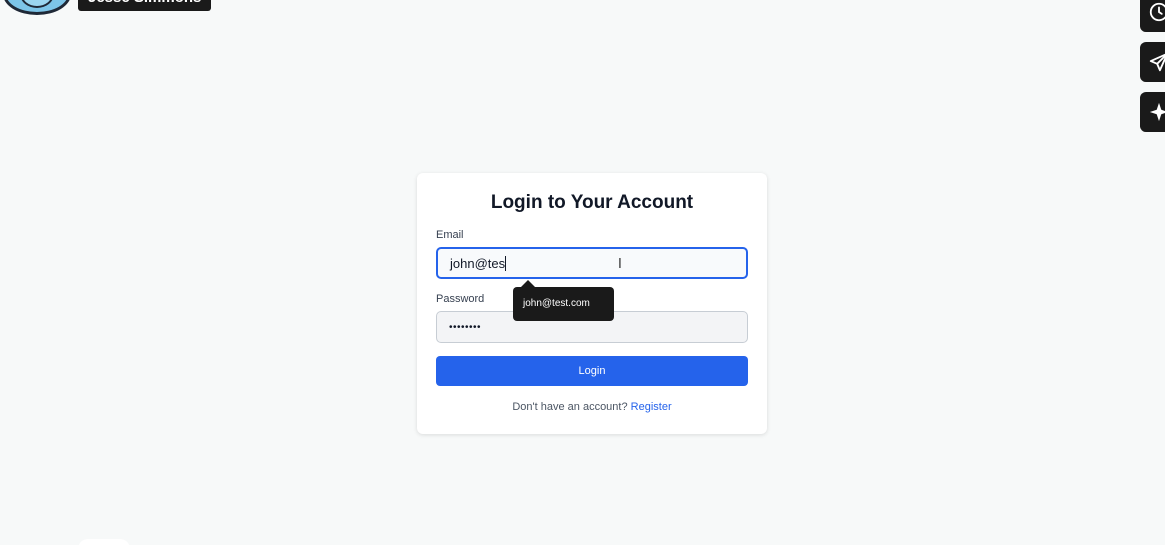 This screenshot has height=545, width=1165. What do you see at coordinates (145, 5) in the screenshot?
I see `user-name-badge: Jesse Simmons` at bounding box center [145, 5].